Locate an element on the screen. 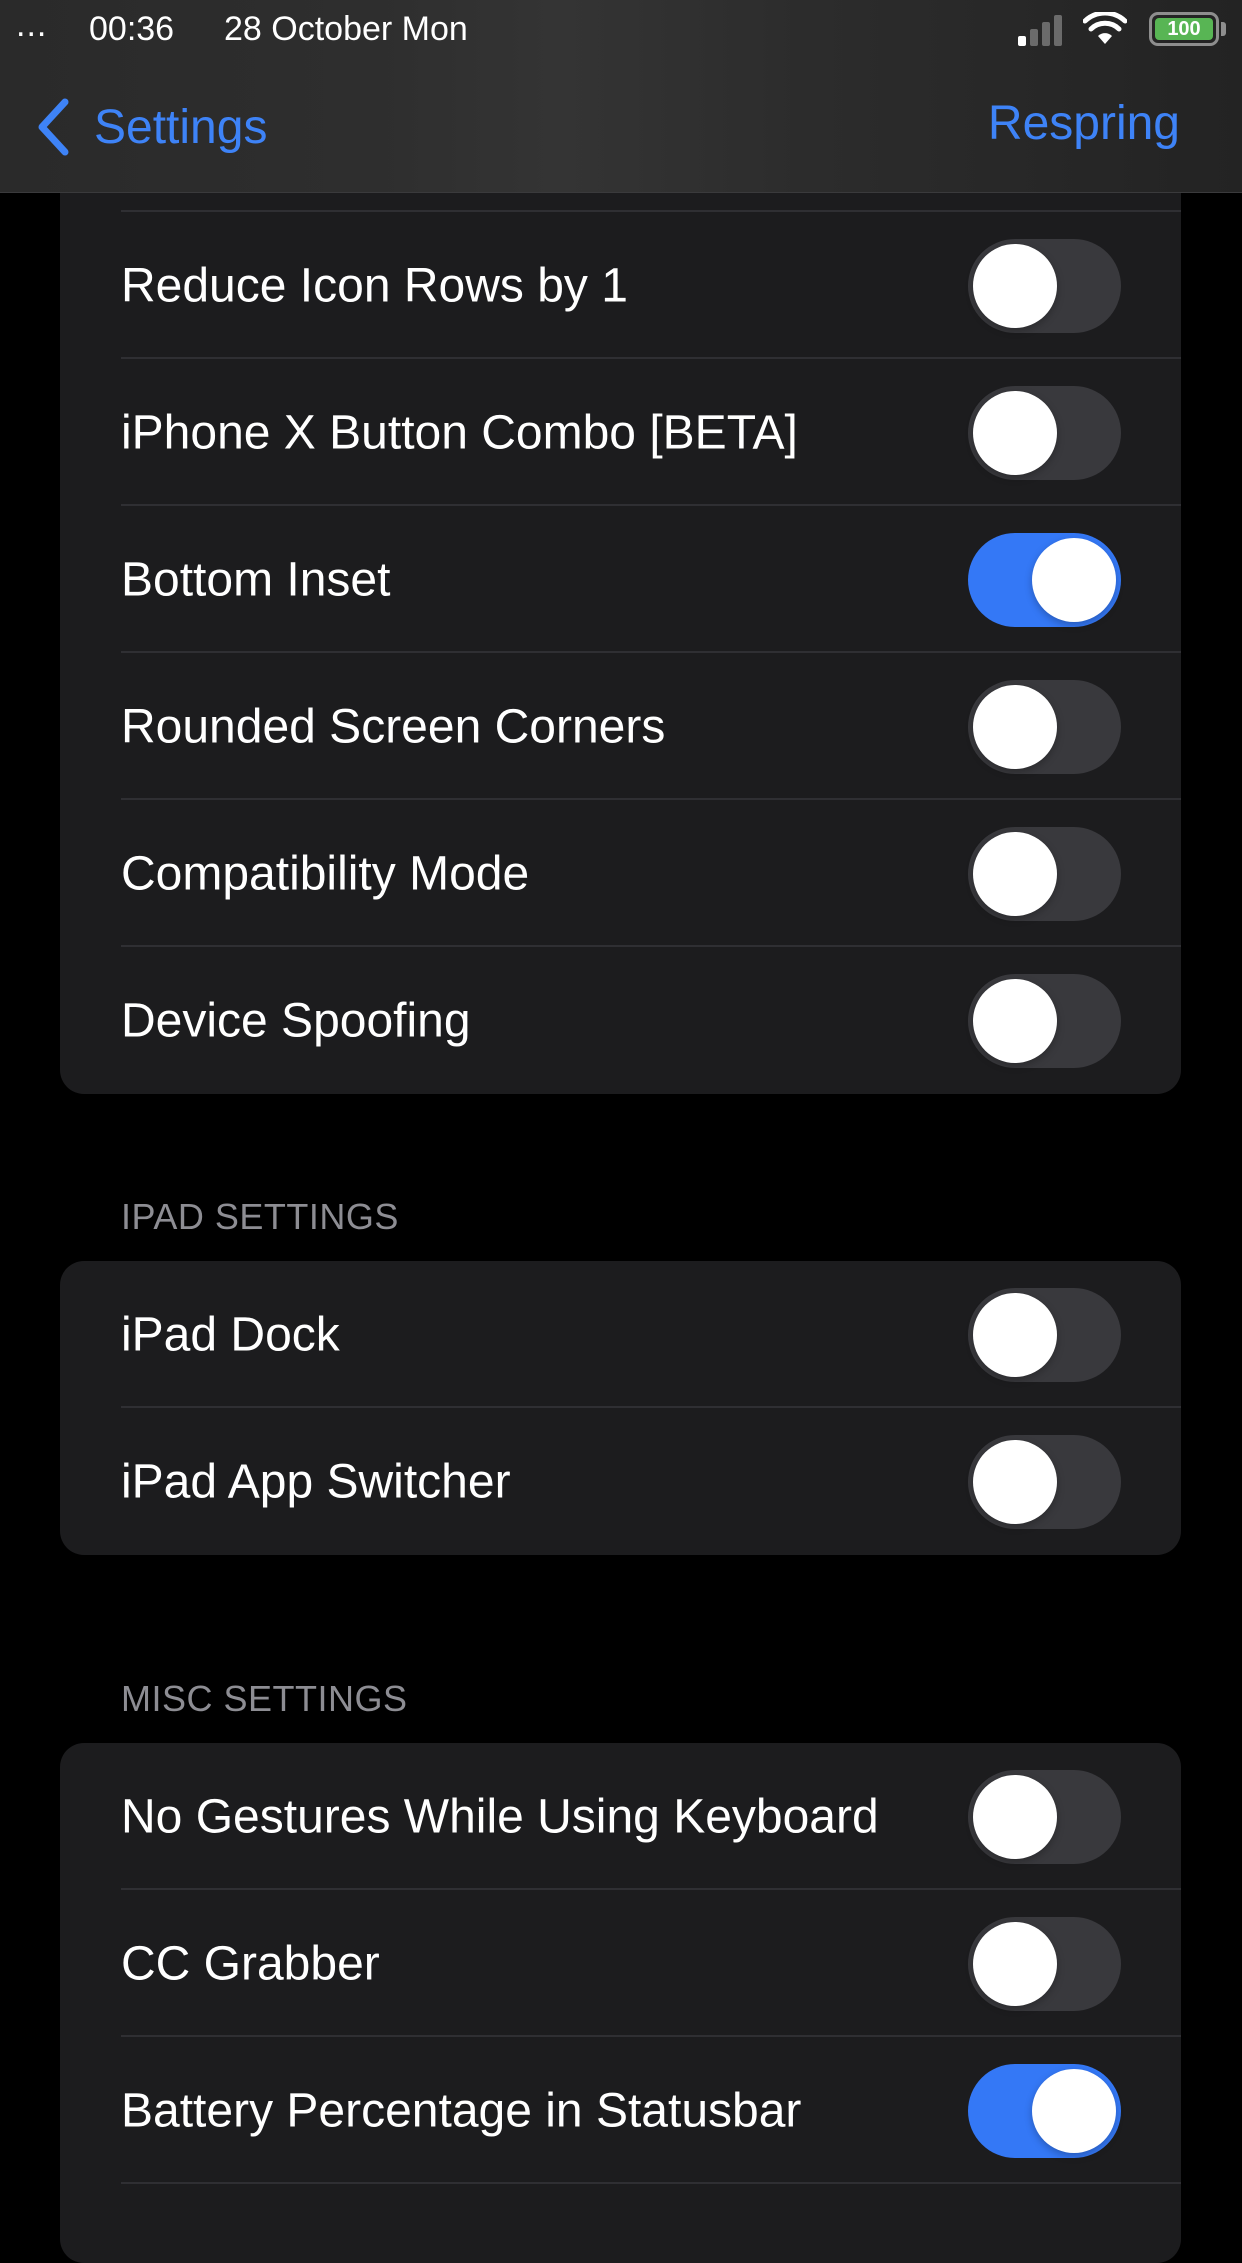 Image resolution: width=1242 pixels, height=2263 pixels. setting-row-device-spoofing: Device Spoofing is located at coordinates (620, 1020).